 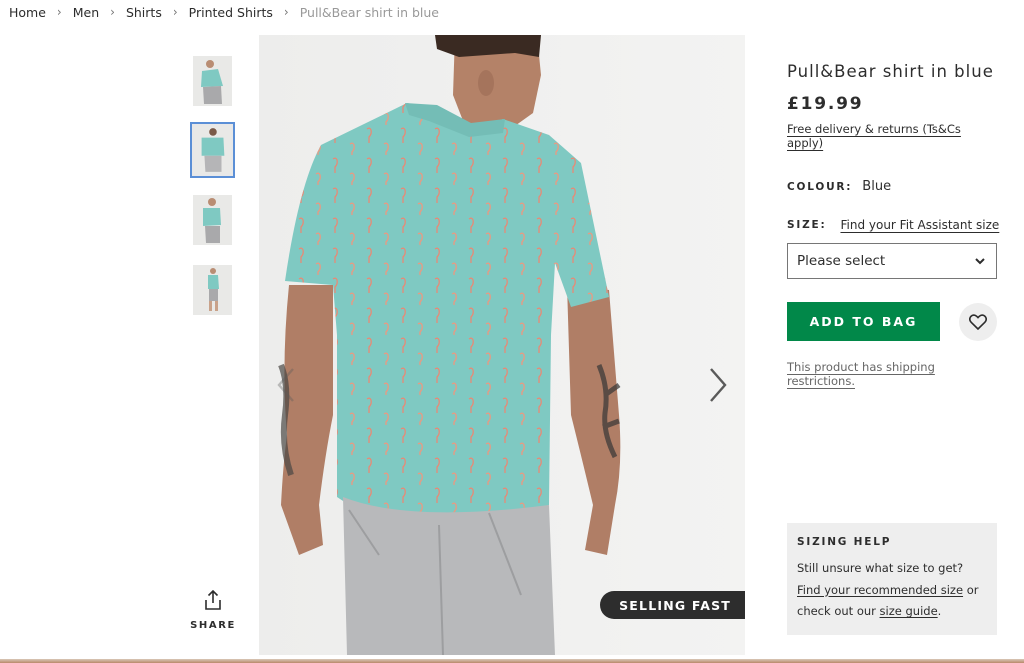 I want to click on share-button: SHARE, so click(x=213, y=610).